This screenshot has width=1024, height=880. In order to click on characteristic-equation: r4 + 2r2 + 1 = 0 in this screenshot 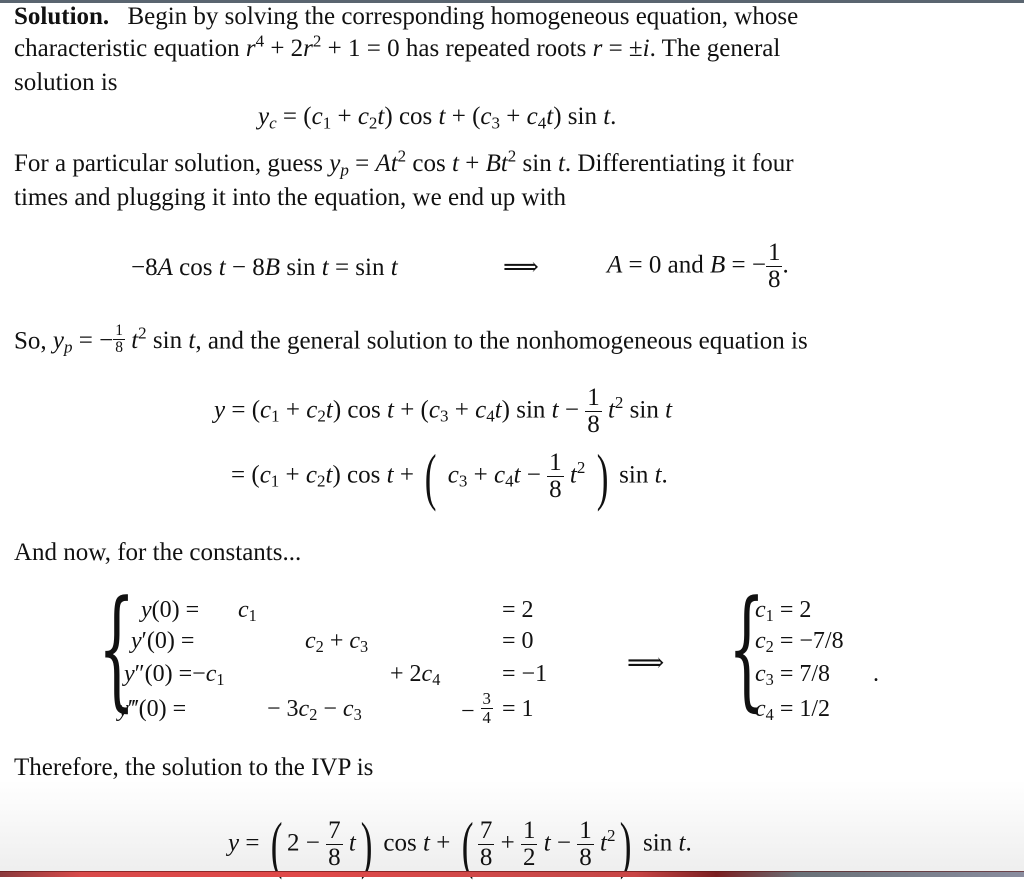, I will do `click(322, 46)`.